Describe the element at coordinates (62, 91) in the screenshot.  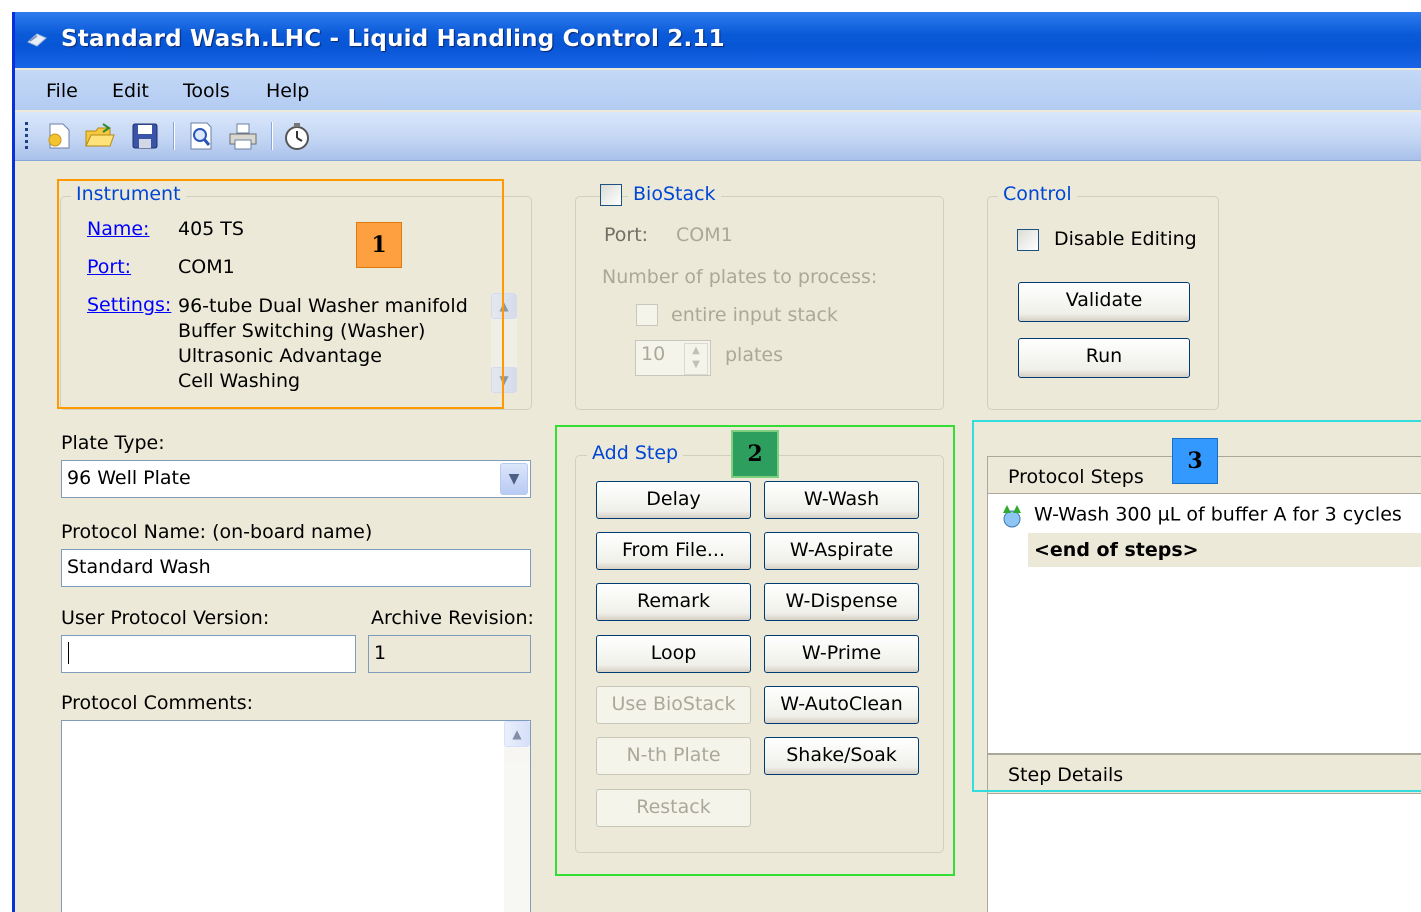
I see `menu-file: File` at that location.